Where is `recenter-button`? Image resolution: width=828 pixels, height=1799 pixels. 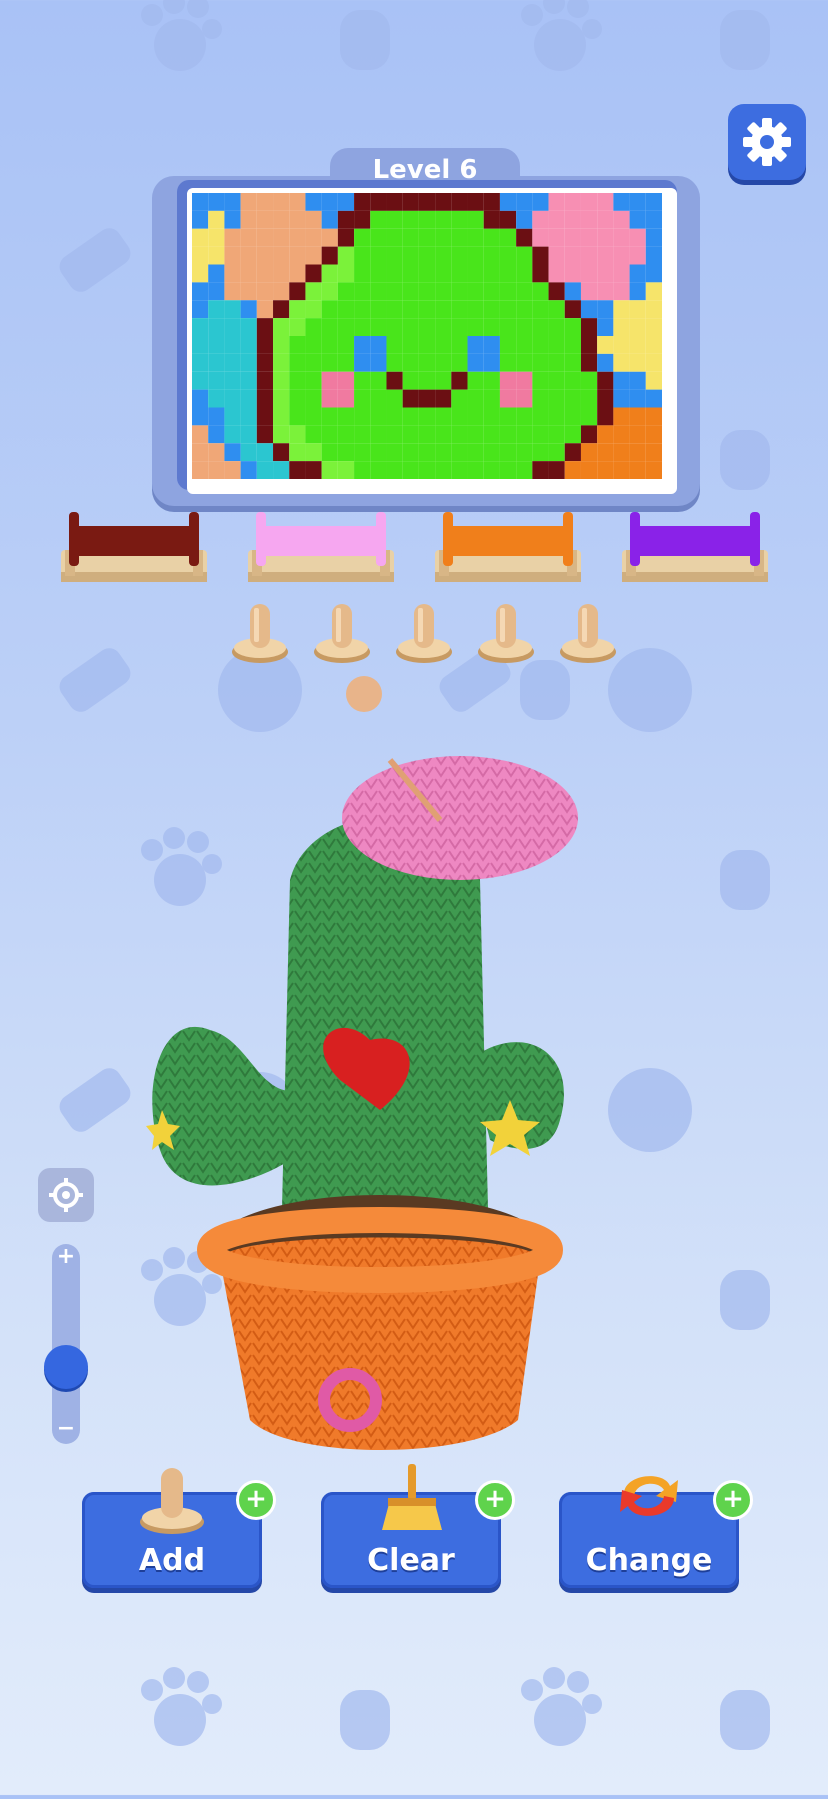 recenter-button is located at coordinates (66, 1195).